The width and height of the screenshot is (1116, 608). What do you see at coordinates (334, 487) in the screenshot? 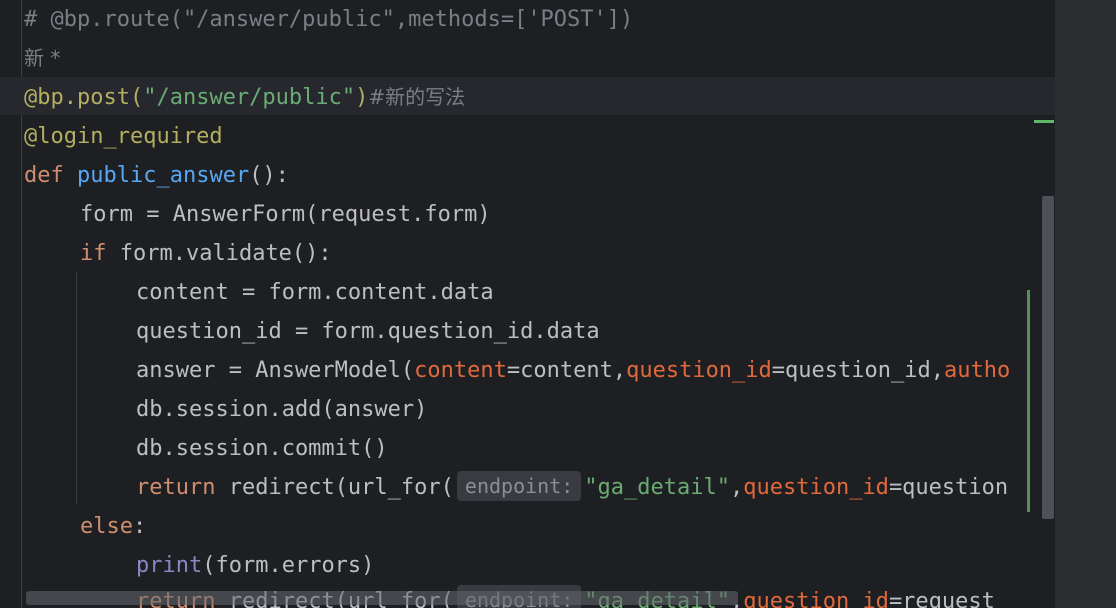
I see `code-token: redirect(url_for(` at bounding box center [334, 487].